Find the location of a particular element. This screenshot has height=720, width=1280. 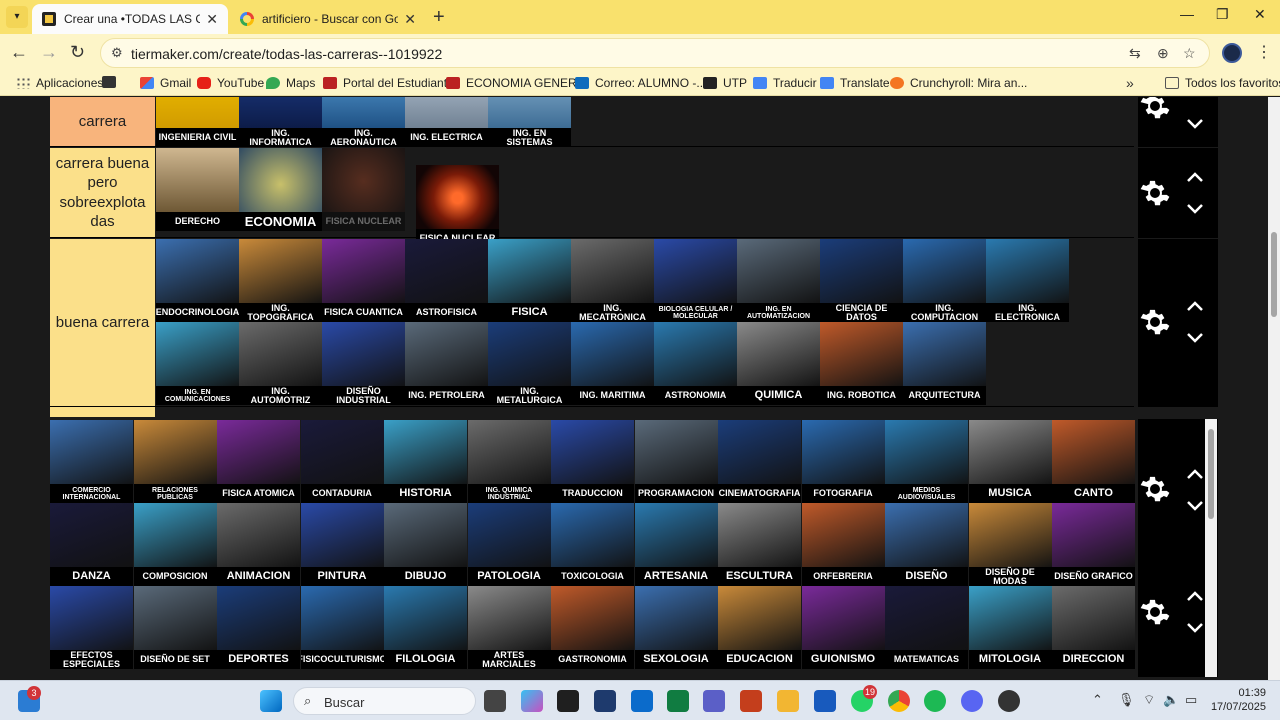

back-icon: ← is located at coordinates (19, 52).